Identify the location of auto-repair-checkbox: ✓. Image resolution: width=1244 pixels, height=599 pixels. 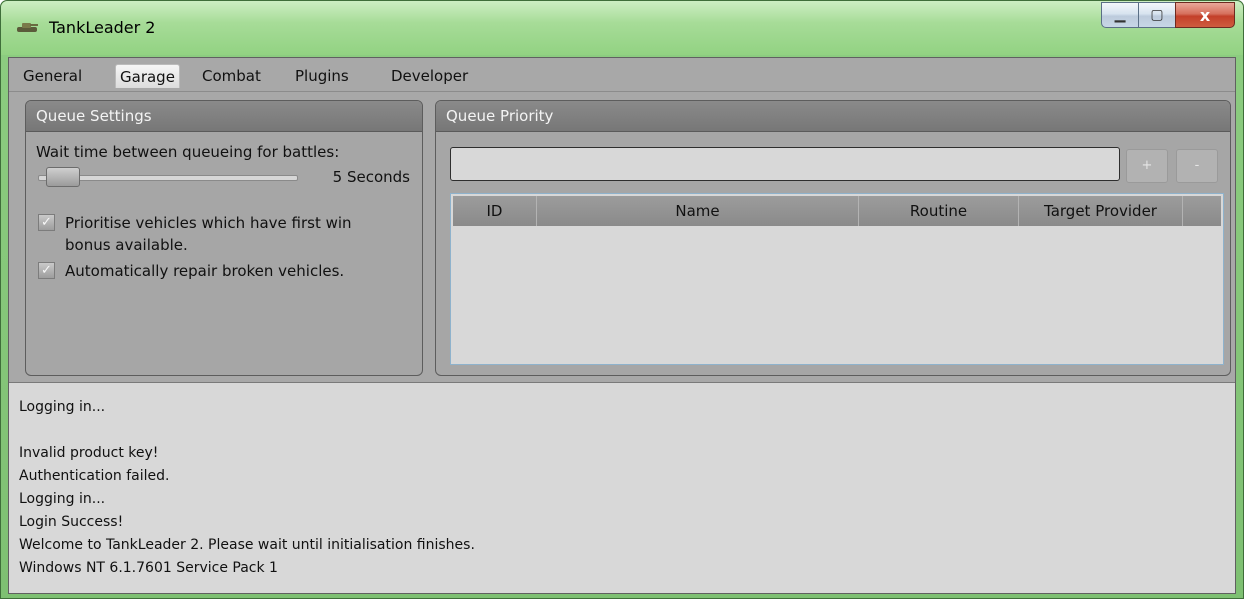
(46, 270).